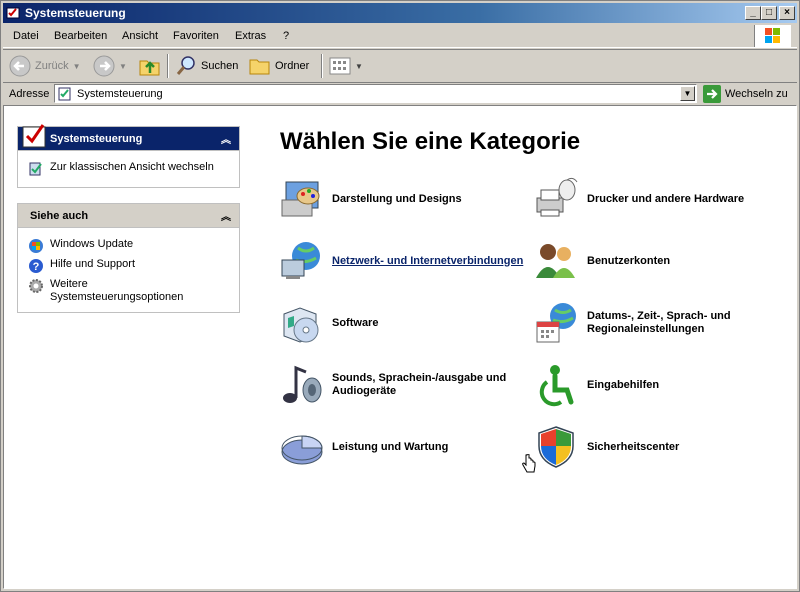  I want to click on windows-update-icon, so click(36, 246).